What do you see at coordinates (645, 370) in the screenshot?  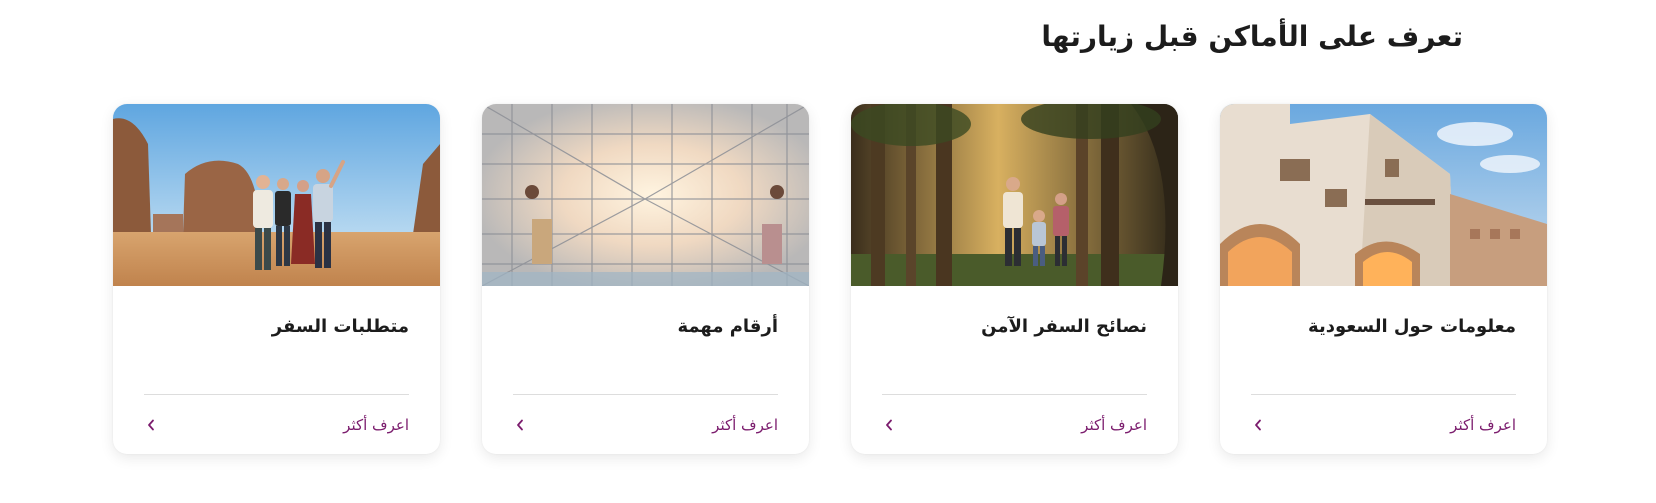 I see `card-body: أرقام مهمة اعرف أكثر` at bounding box center [645, 370].